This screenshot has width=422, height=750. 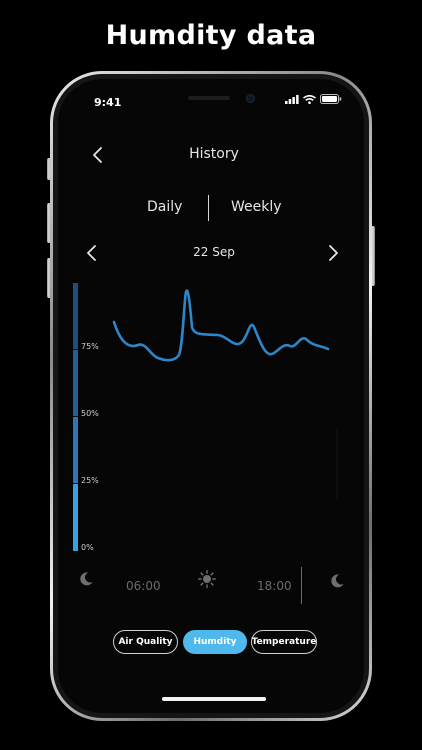 I want to click on y-label-0: 0%, so click(x=87, y=547).